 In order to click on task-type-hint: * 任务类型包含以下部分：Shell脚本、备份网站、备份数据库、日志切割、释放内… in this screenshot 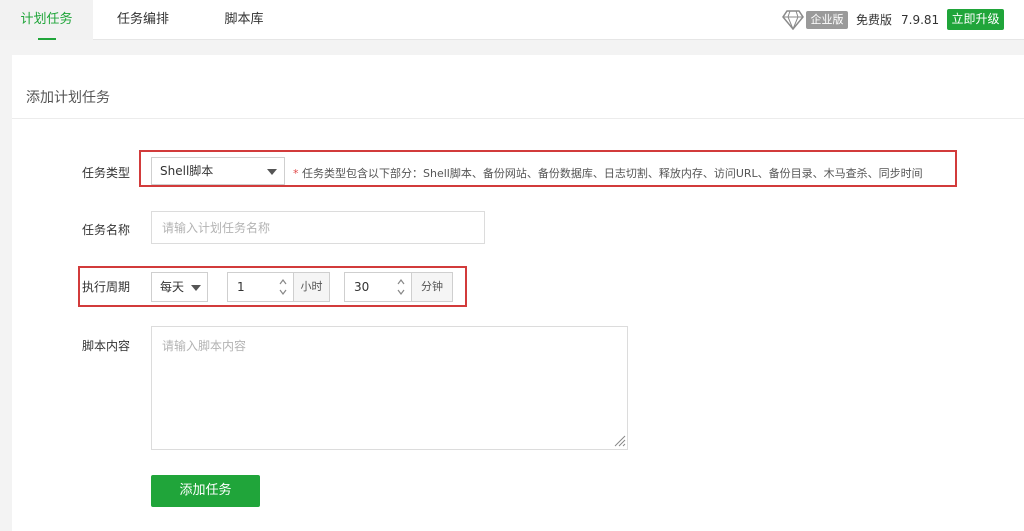, I will do `click(608, 173)`.